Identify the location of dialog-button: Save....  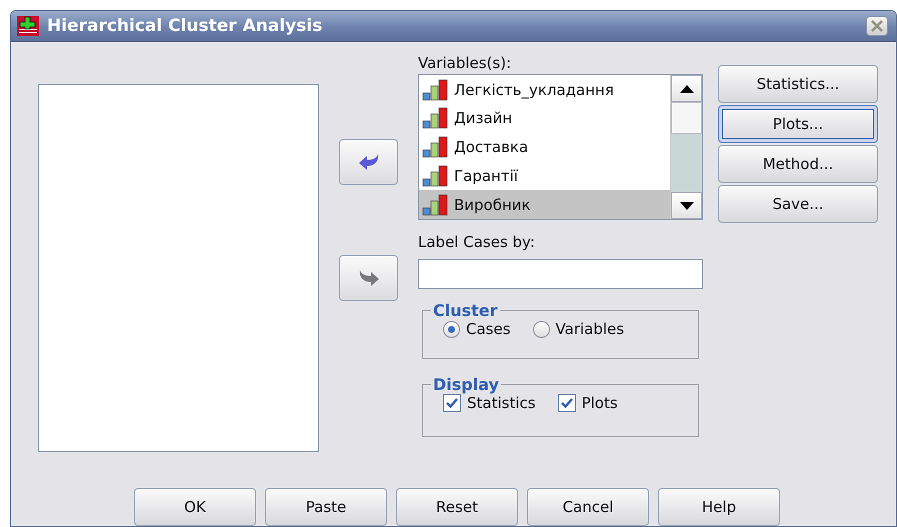
(798, 204).